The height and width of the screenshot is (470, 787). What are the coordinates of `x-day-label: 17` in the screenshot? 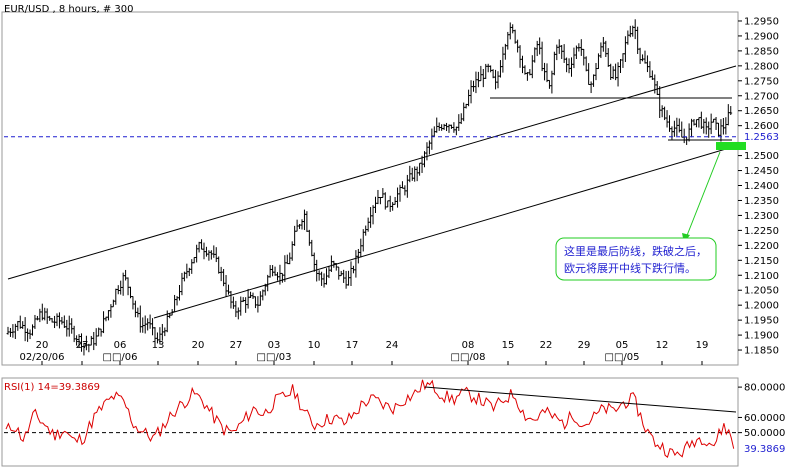 It's located at (352, 345).